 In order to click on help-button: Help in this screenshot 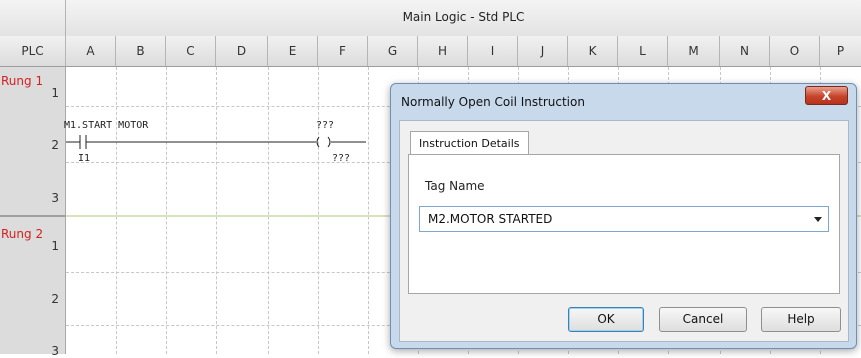, I will do `click(801, 319)`.